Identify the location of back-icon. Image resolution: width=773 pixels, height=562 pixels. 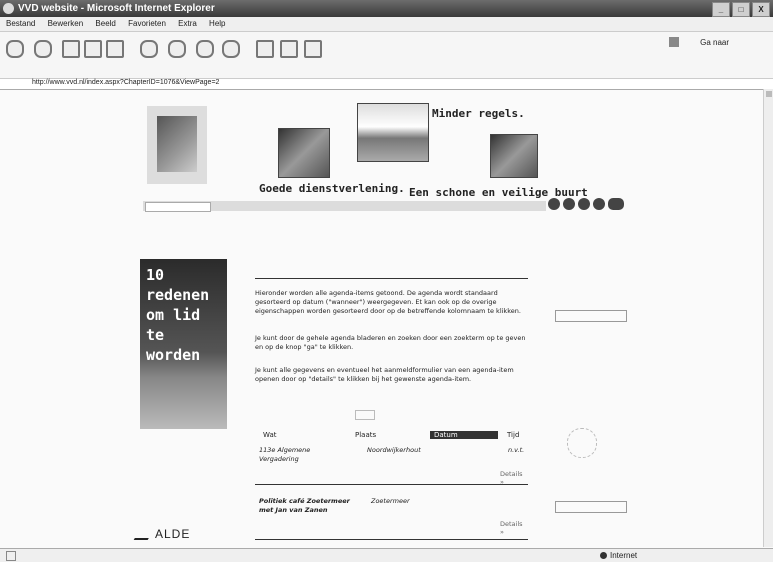
(15, 49).